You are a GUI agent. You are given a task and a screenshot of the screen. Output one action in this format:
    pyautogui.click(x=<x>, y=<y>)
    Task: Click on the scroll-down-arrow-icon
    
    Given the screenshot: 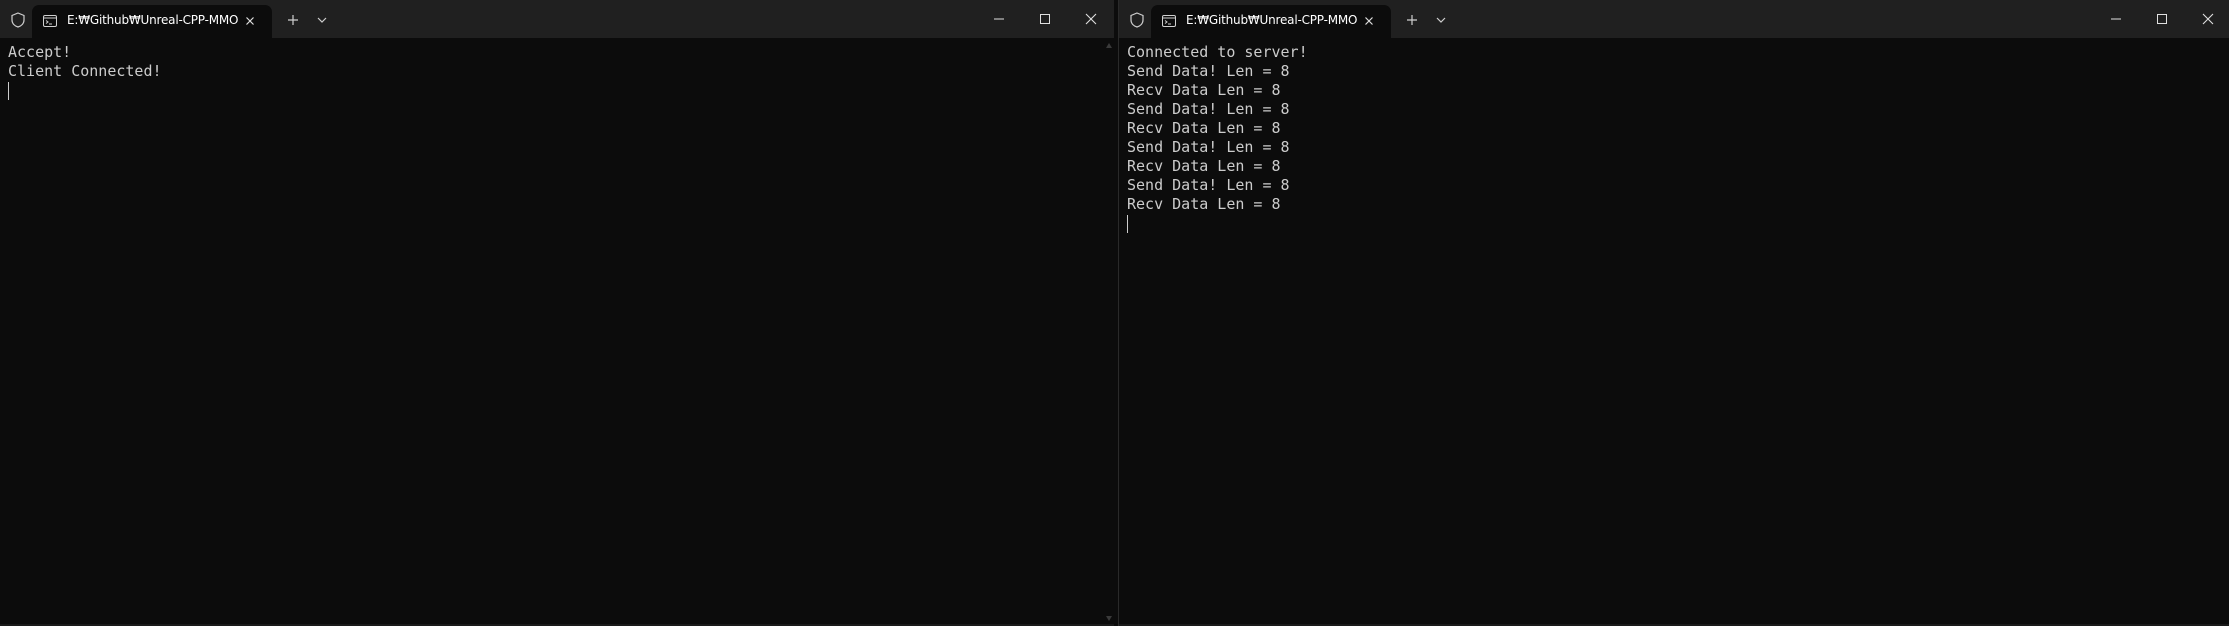 What is the action you would take?
    pyautogui.click(x=1109, y=618)
    